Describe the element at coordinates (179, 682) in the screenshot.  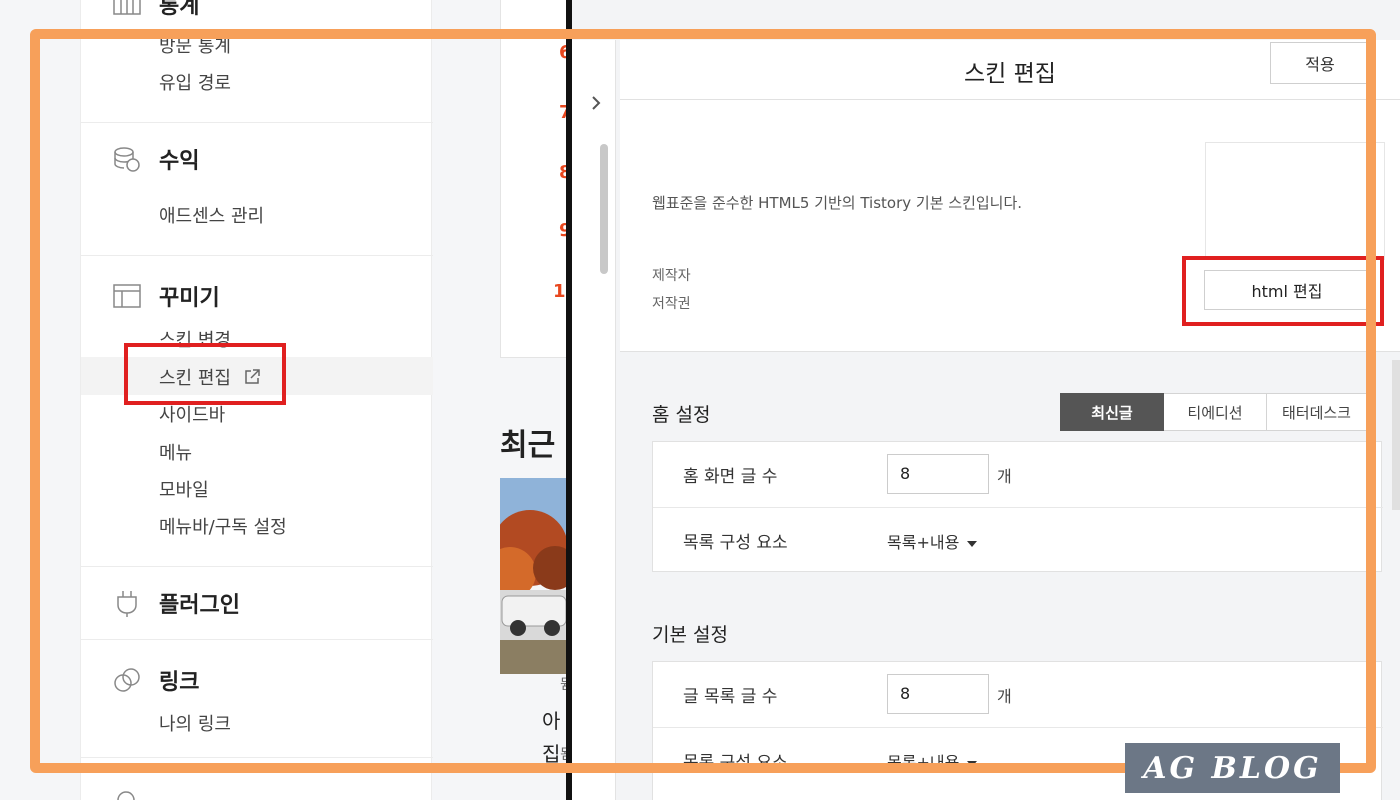
I see `sidebar-link-title: 링크` at that location.